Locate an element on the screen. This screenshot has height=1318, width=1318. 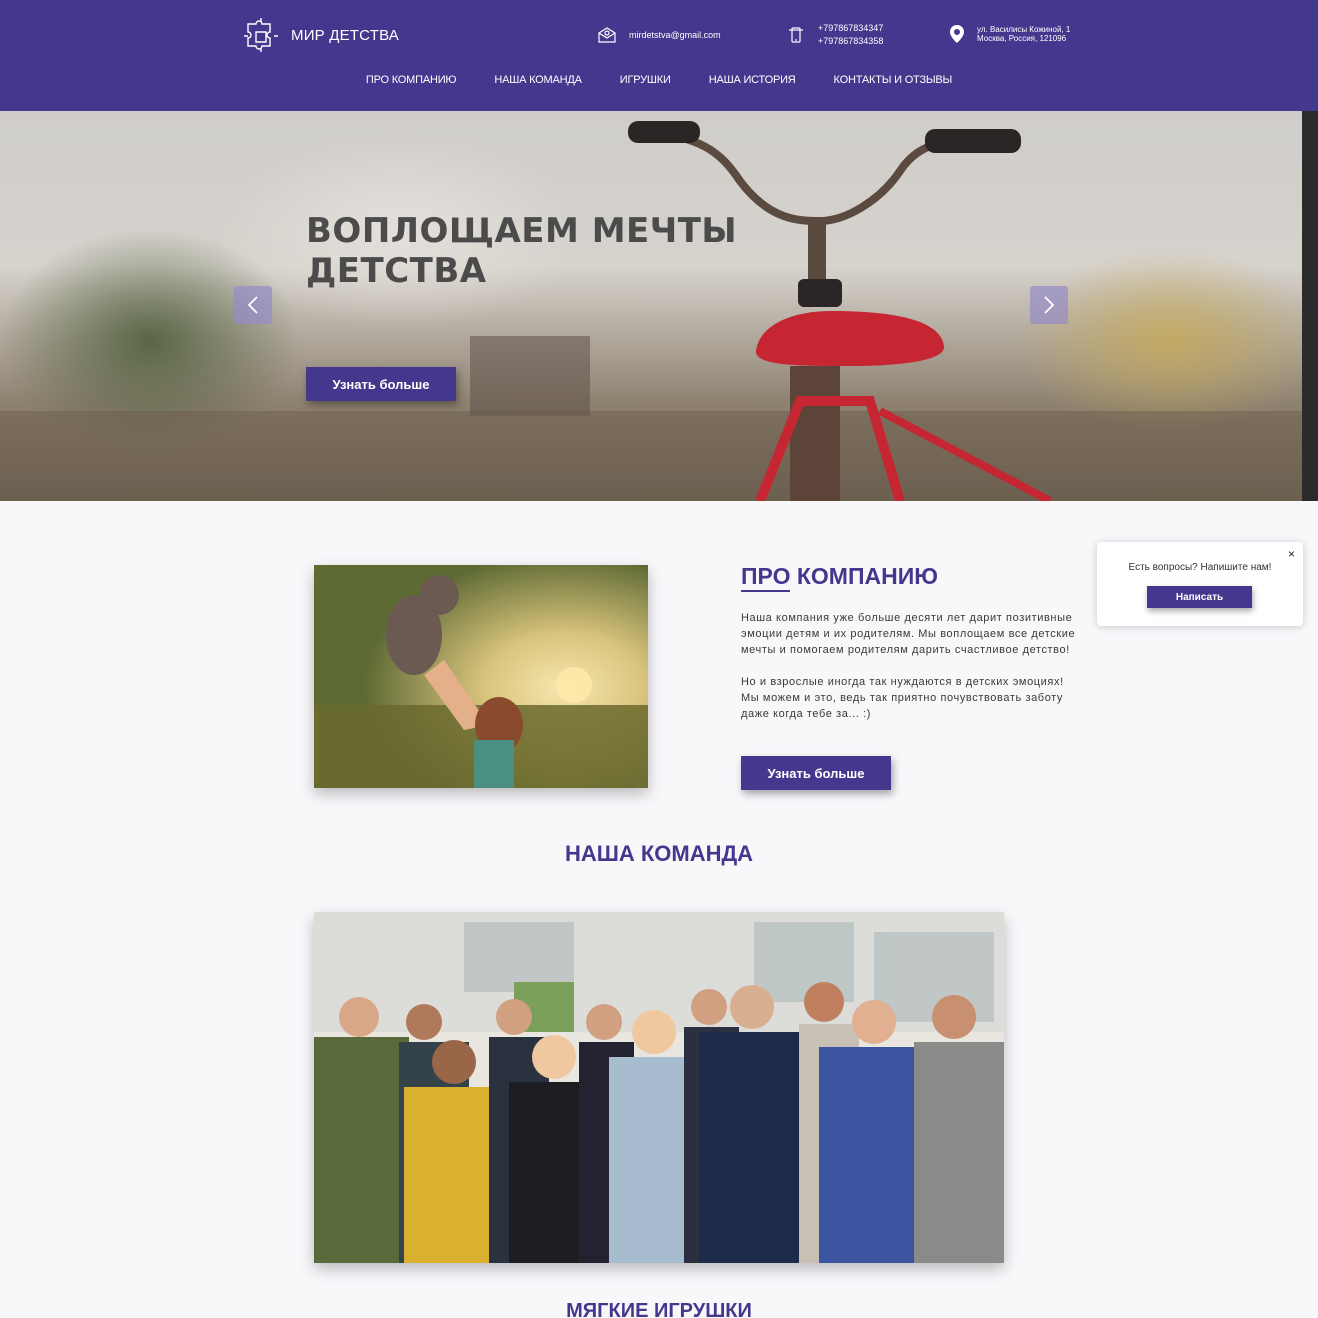
logo: МИР ДЕТСТВА is located at coordinates (320, 35).